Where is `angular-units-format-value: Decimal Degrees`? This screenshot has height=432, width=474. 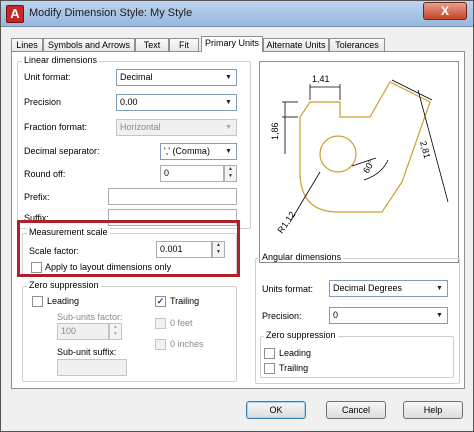 angular-units-format-value: Decimal Degrees is located at coordinates (368, 288).